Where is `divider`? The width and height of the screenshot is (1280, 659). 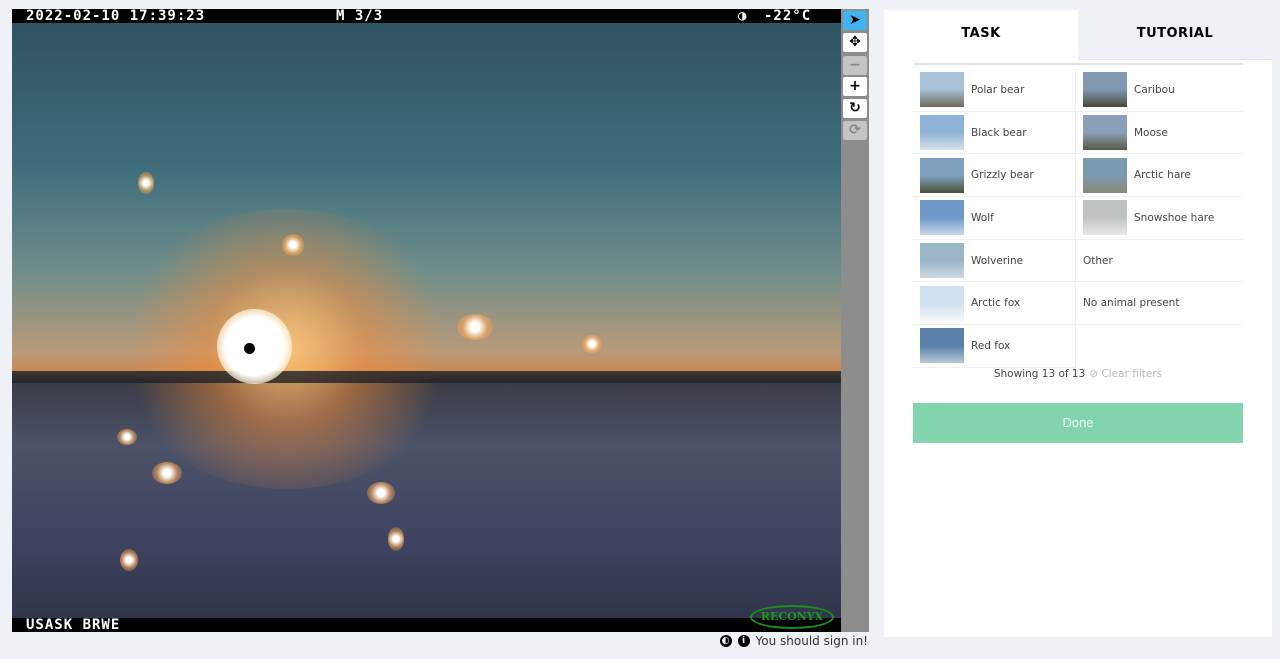 divider is located at coordinates (1078, 64).